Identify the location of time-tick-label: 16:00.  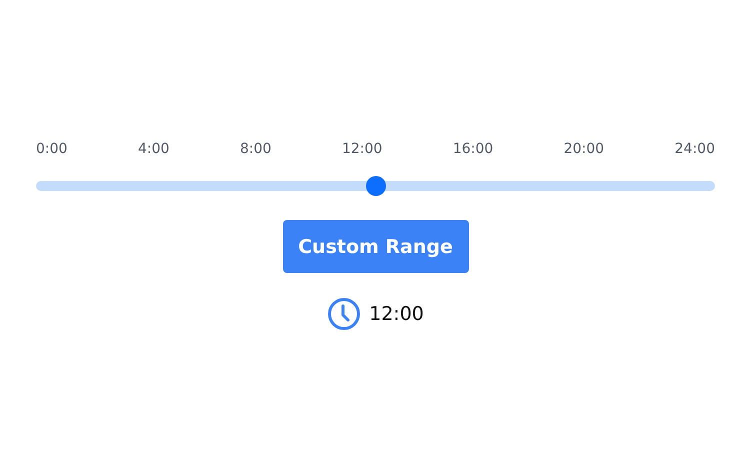
(473, 149).